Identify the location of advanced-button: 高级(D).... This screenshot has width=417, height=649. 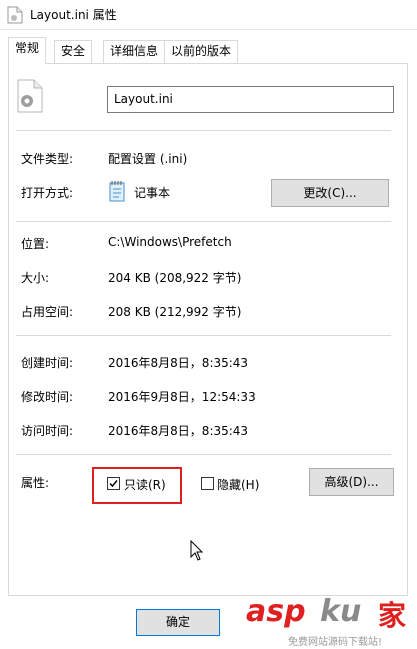
(351, 482).